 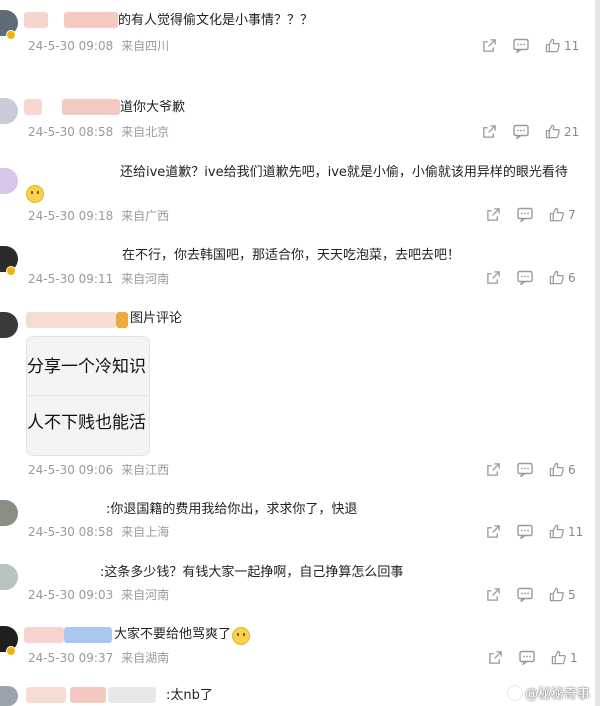 I want to click on watermark-logo-icon, so click(x=514, y=692).